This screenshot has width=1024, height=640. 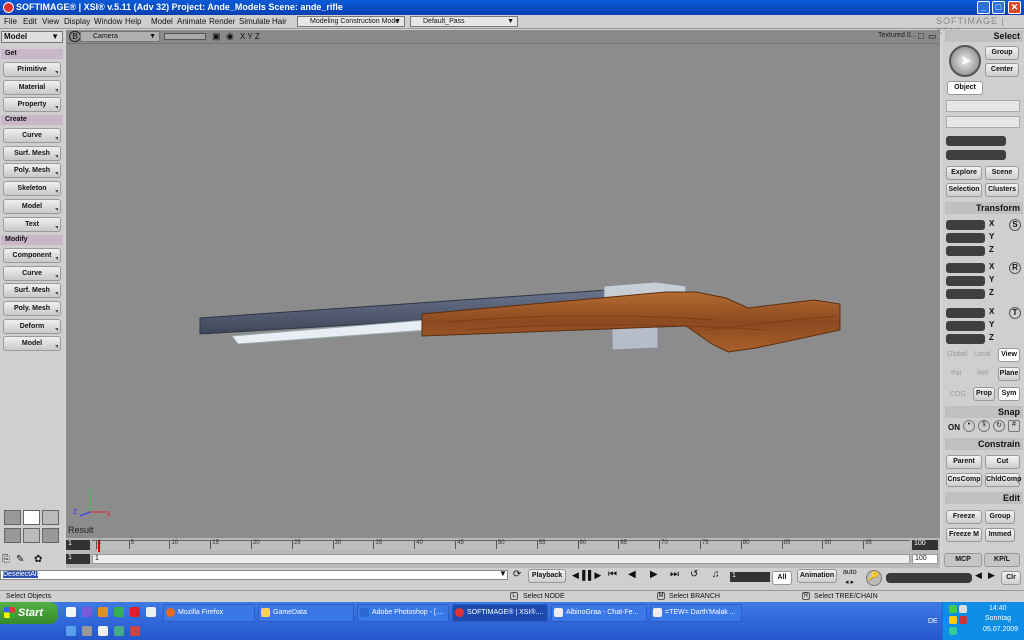 I want to click on deform-button: Deform, so click(x=32, y=326).